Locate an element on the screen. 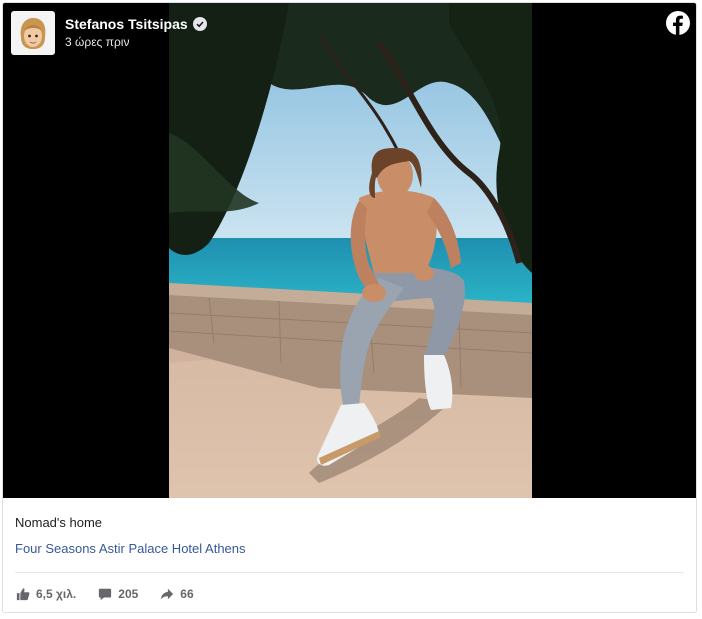  comment-stat: 205 is located at coordinates (118, 594).